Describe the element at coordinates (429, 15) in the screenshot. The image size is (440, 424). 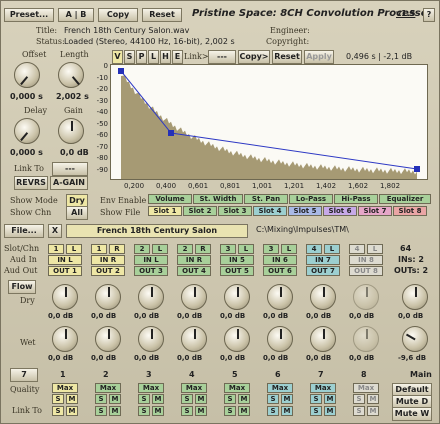
I see `help-button: ?` at that location.